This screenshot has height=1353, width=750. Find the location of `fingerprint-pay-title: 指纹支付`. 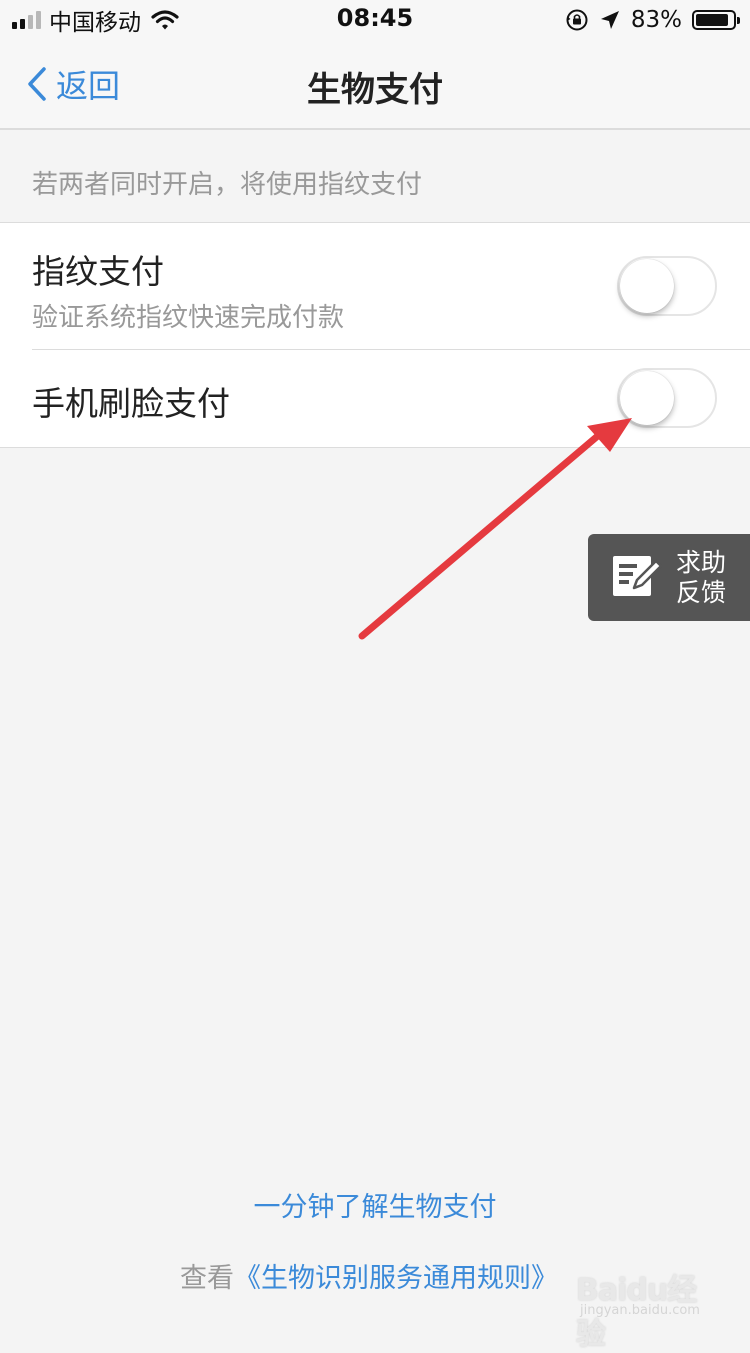

fingerprint-pay-title: 指纹支付 is located at coordinates (98, 271).